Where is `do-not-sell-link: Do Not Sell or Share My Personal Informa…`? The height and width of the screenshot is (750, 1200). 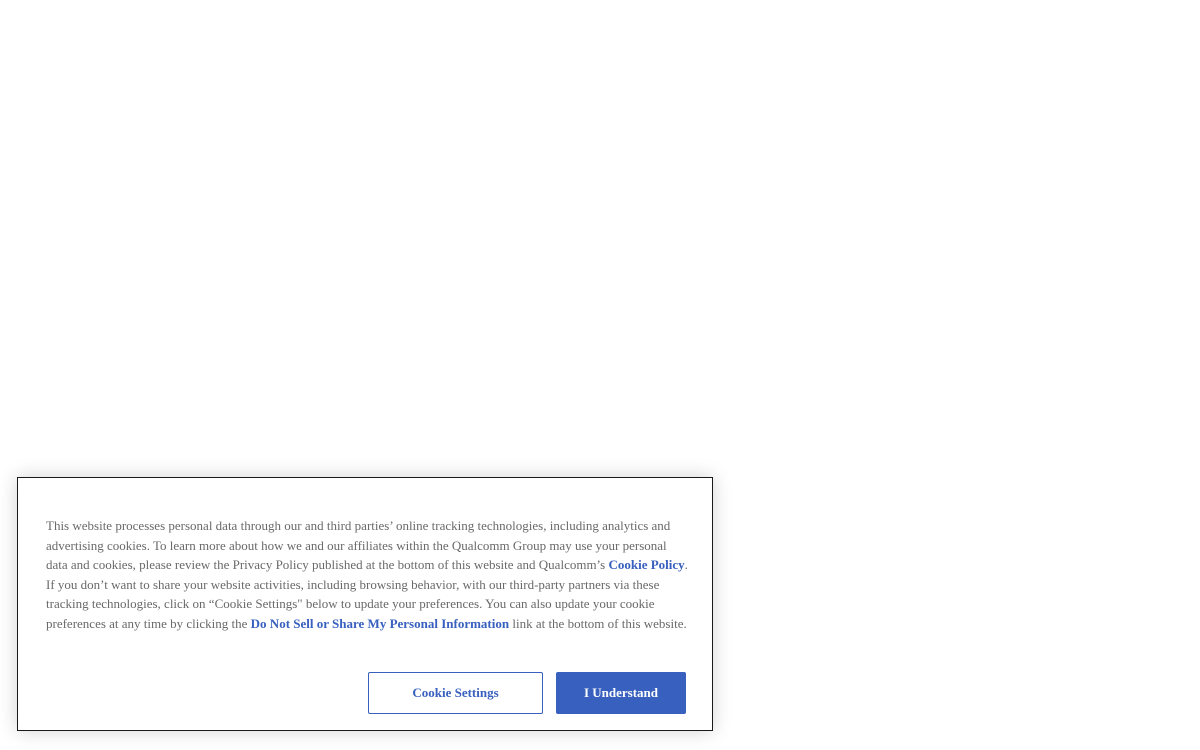 do-not-sell-link: Do Not Sell or Share My Personal Informa… is located at coordinates (380, 623).